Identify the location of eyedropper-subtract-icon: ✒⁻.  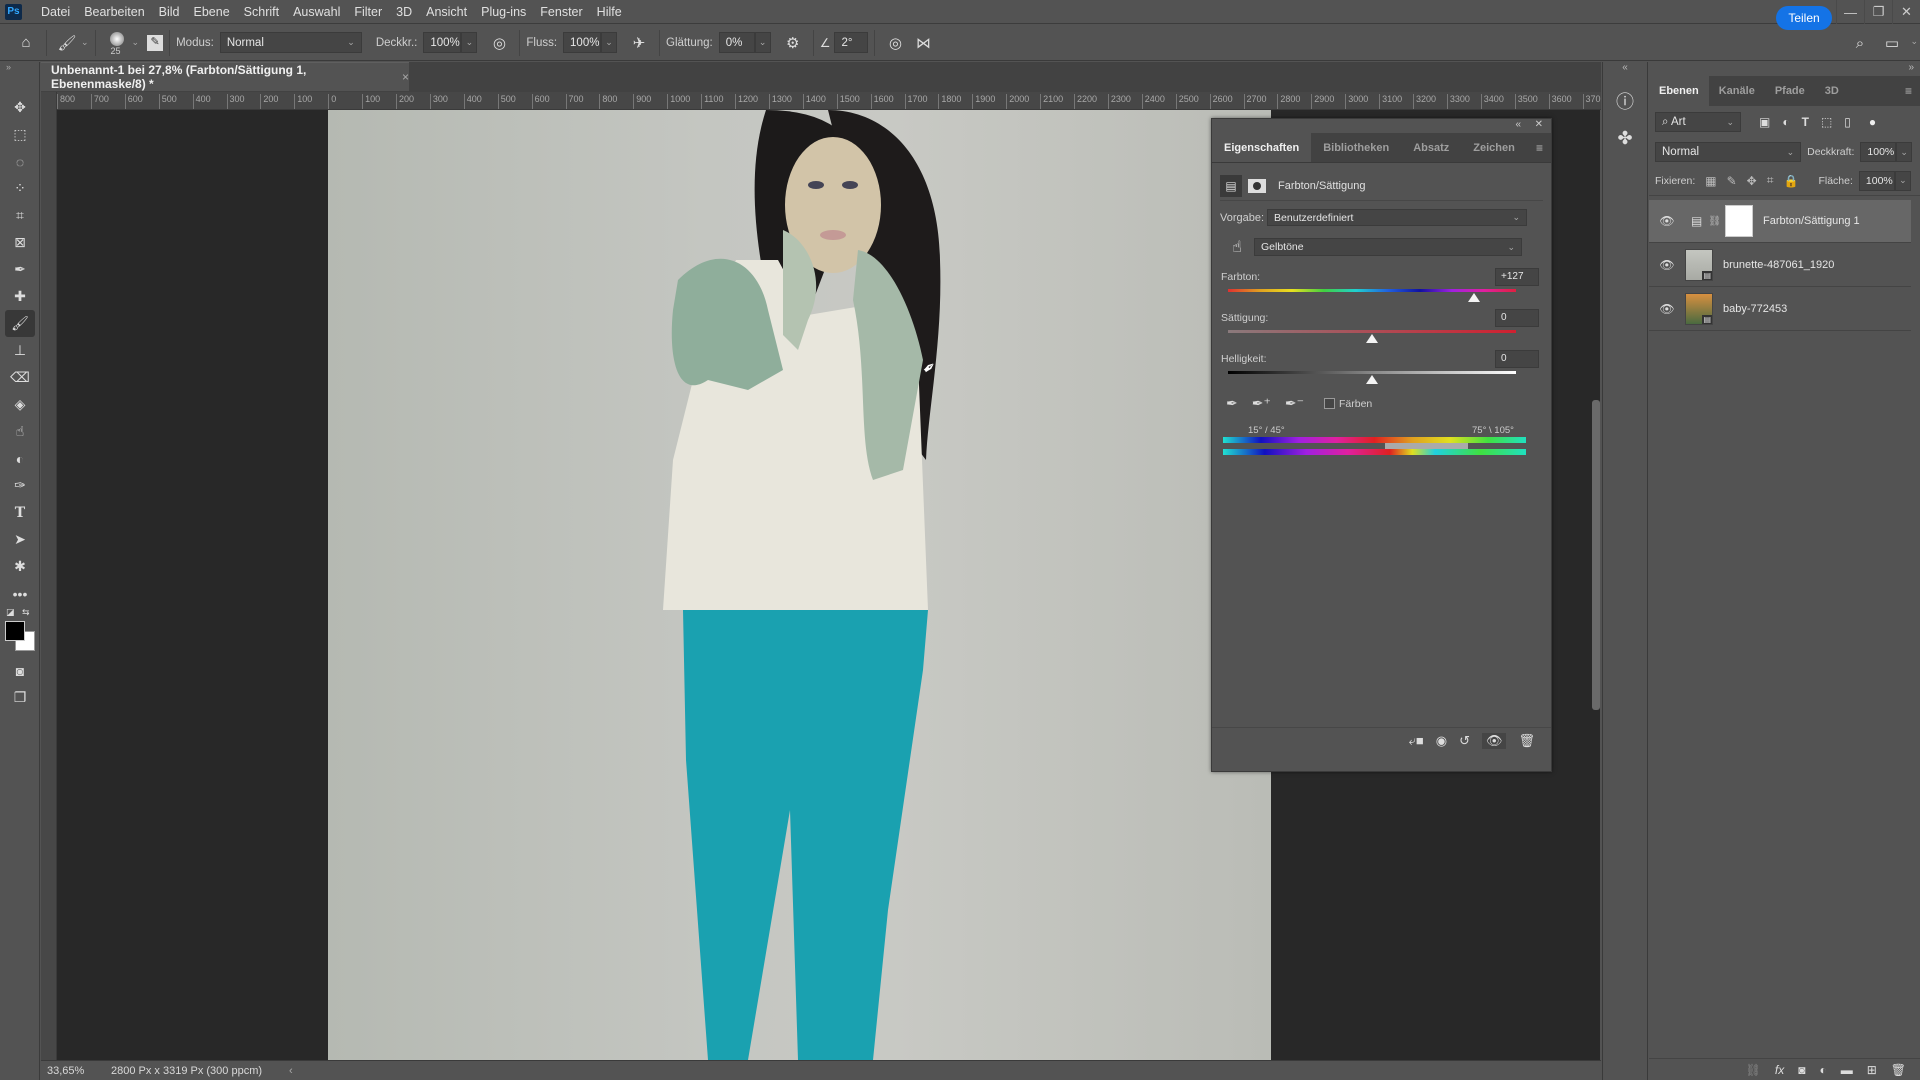
(1294, 403).